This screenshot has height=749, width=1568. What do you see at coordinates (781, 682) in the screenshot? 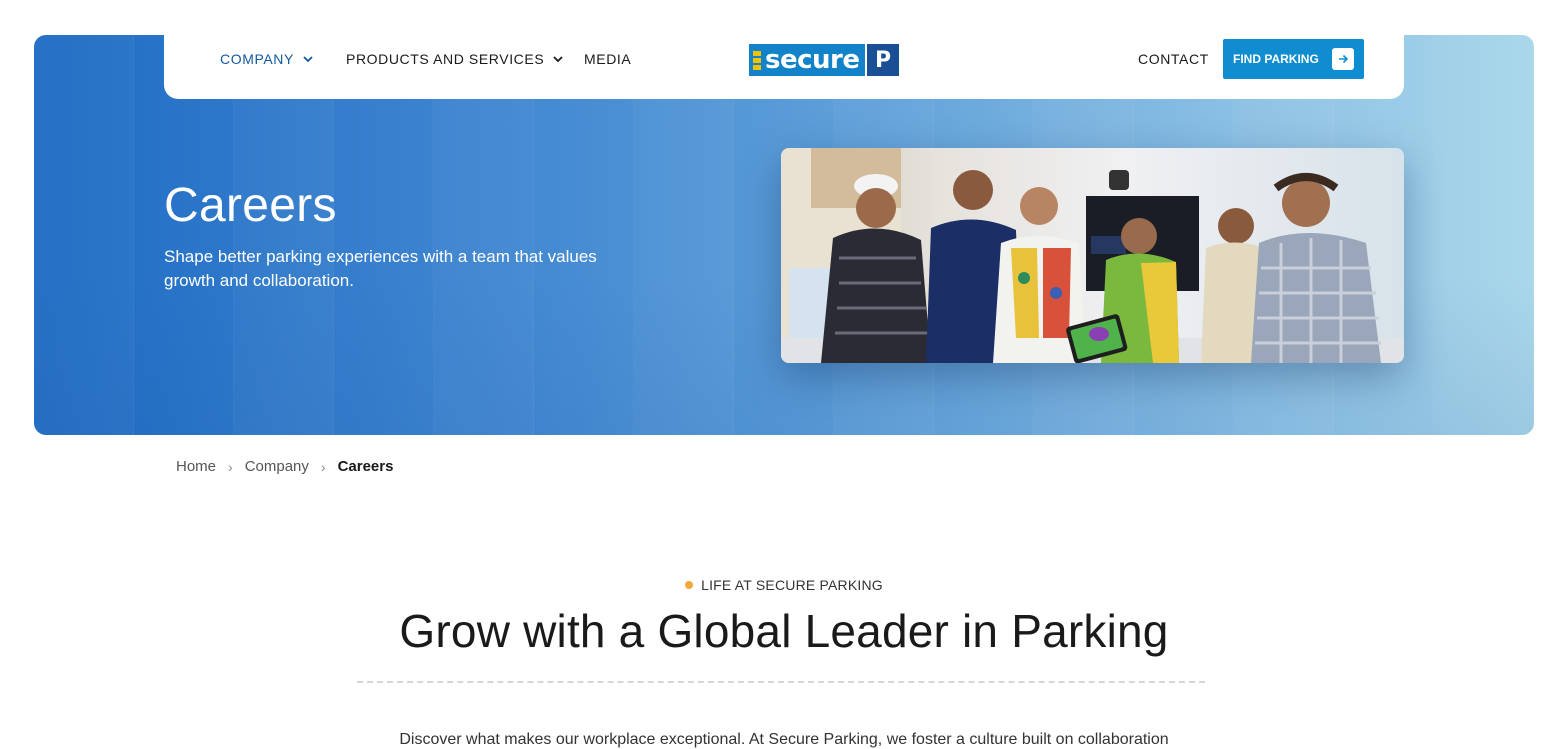
I see `dashed-divider` at bounding box center [781, 682].